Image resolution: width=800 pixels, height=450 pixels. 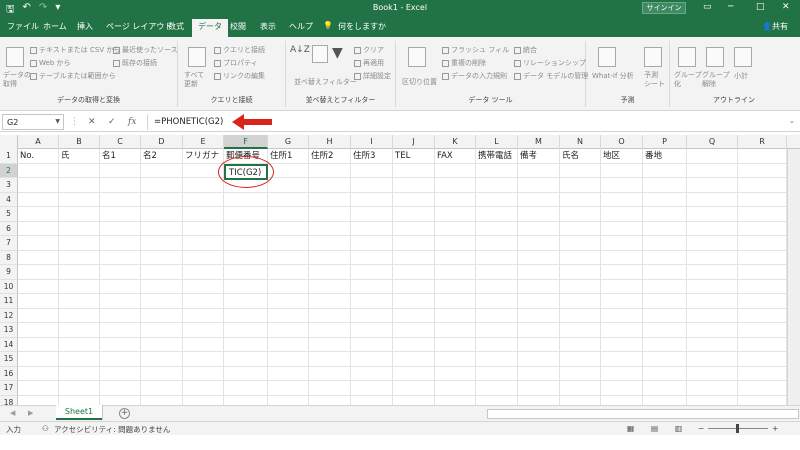 I want to click on ribbon-display-options-icon: ▭, so click(x=707, y=7).